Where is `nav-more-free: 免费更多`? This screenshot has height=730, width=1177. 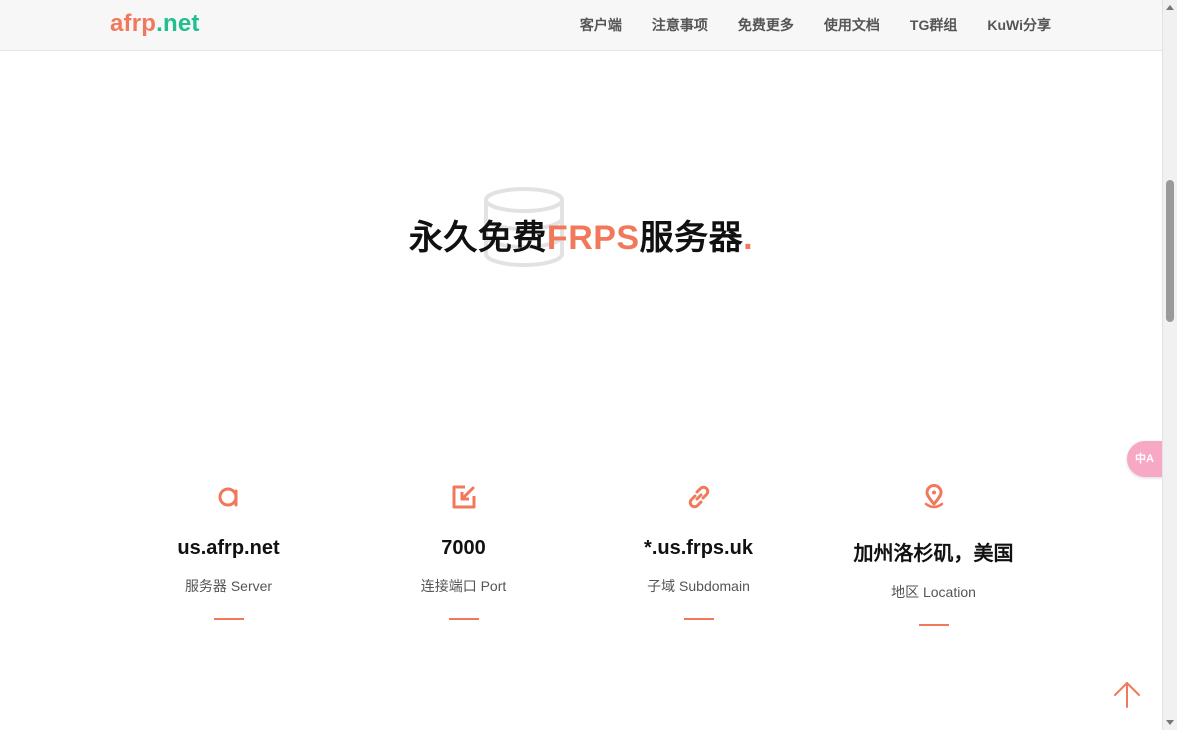 nav-more-free: 免费更多 is located at coordinates (766, 25).